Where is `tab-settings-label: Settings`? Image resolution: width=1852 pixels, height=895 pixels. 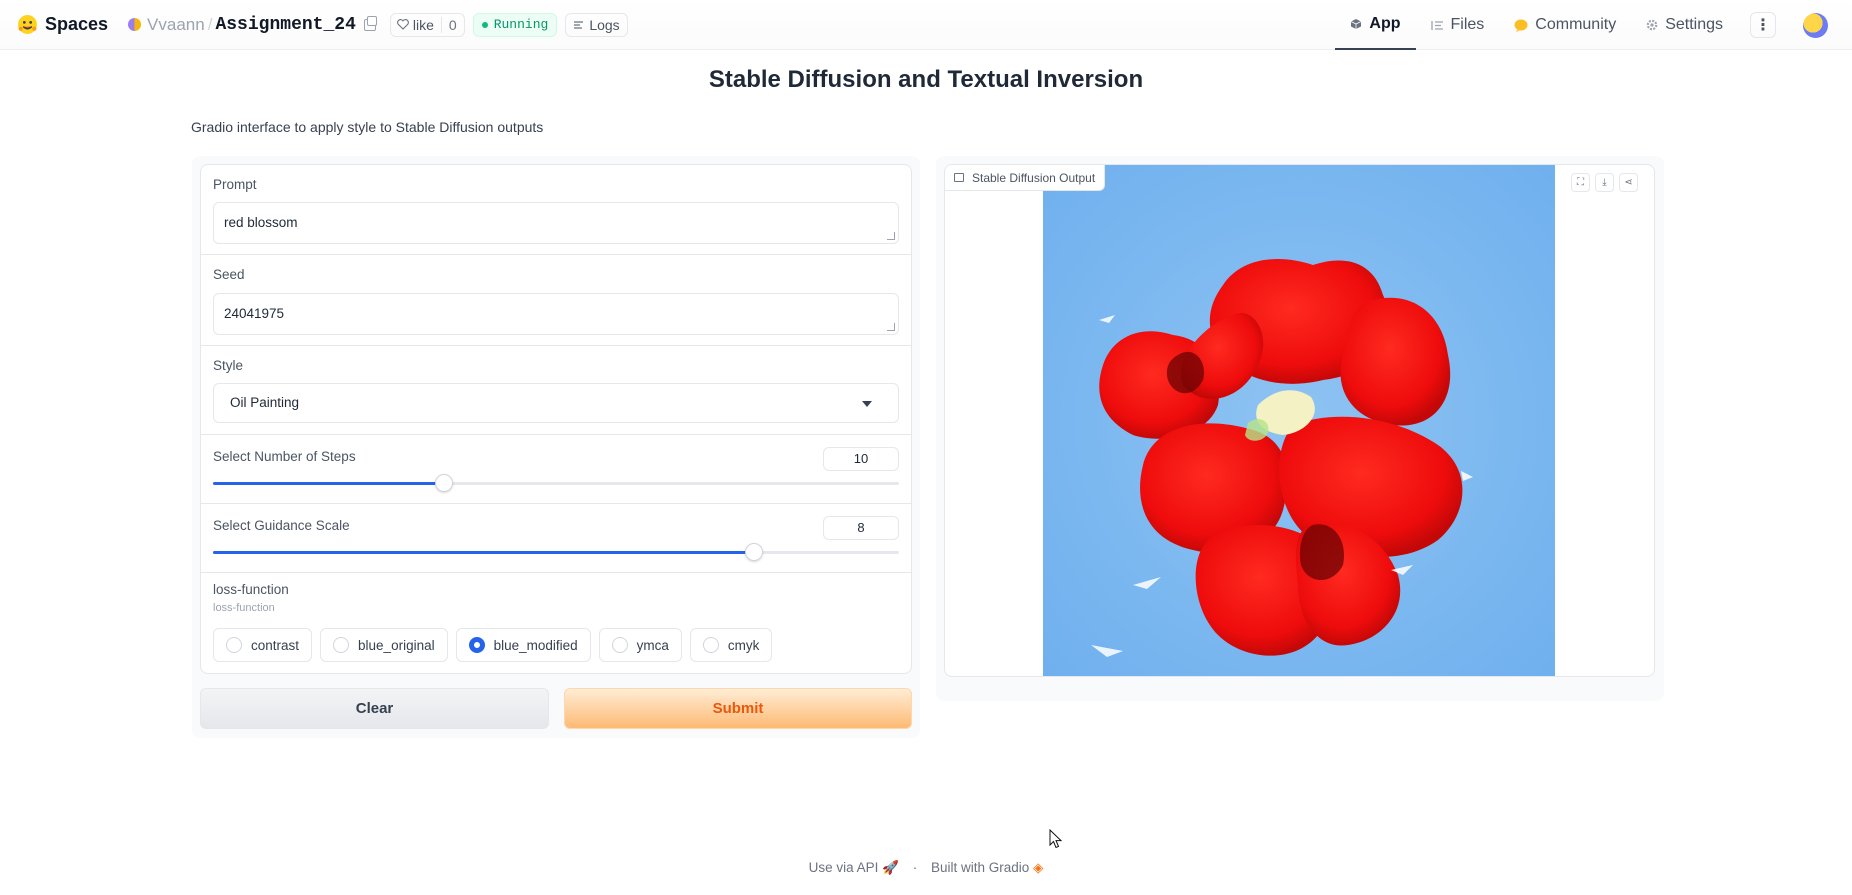
tab-settings-label: Settings is located at coordinates (1694, 24).